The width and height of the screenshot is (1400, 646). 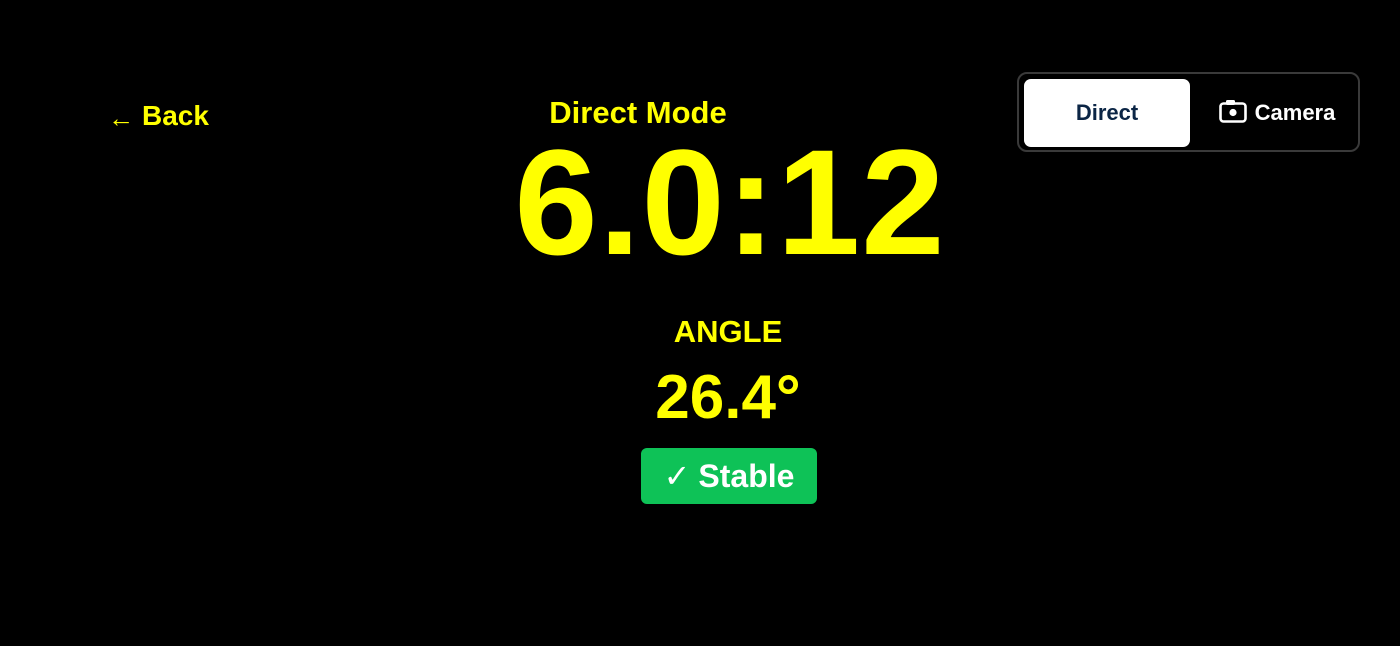 I want to click on direct-mode-label: Direct, so click(x=1107, y=112).